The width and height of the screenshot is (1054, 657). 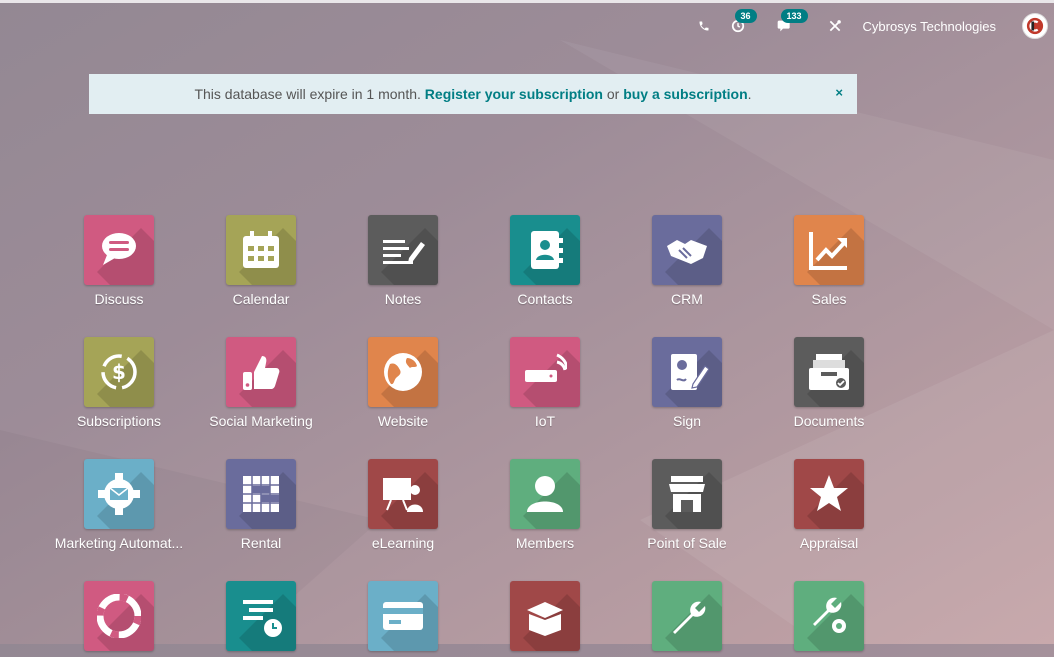 What do you see at coordinates (527, 1) in the screenshot?
I see `top-border` at bounding box center [527, 1].